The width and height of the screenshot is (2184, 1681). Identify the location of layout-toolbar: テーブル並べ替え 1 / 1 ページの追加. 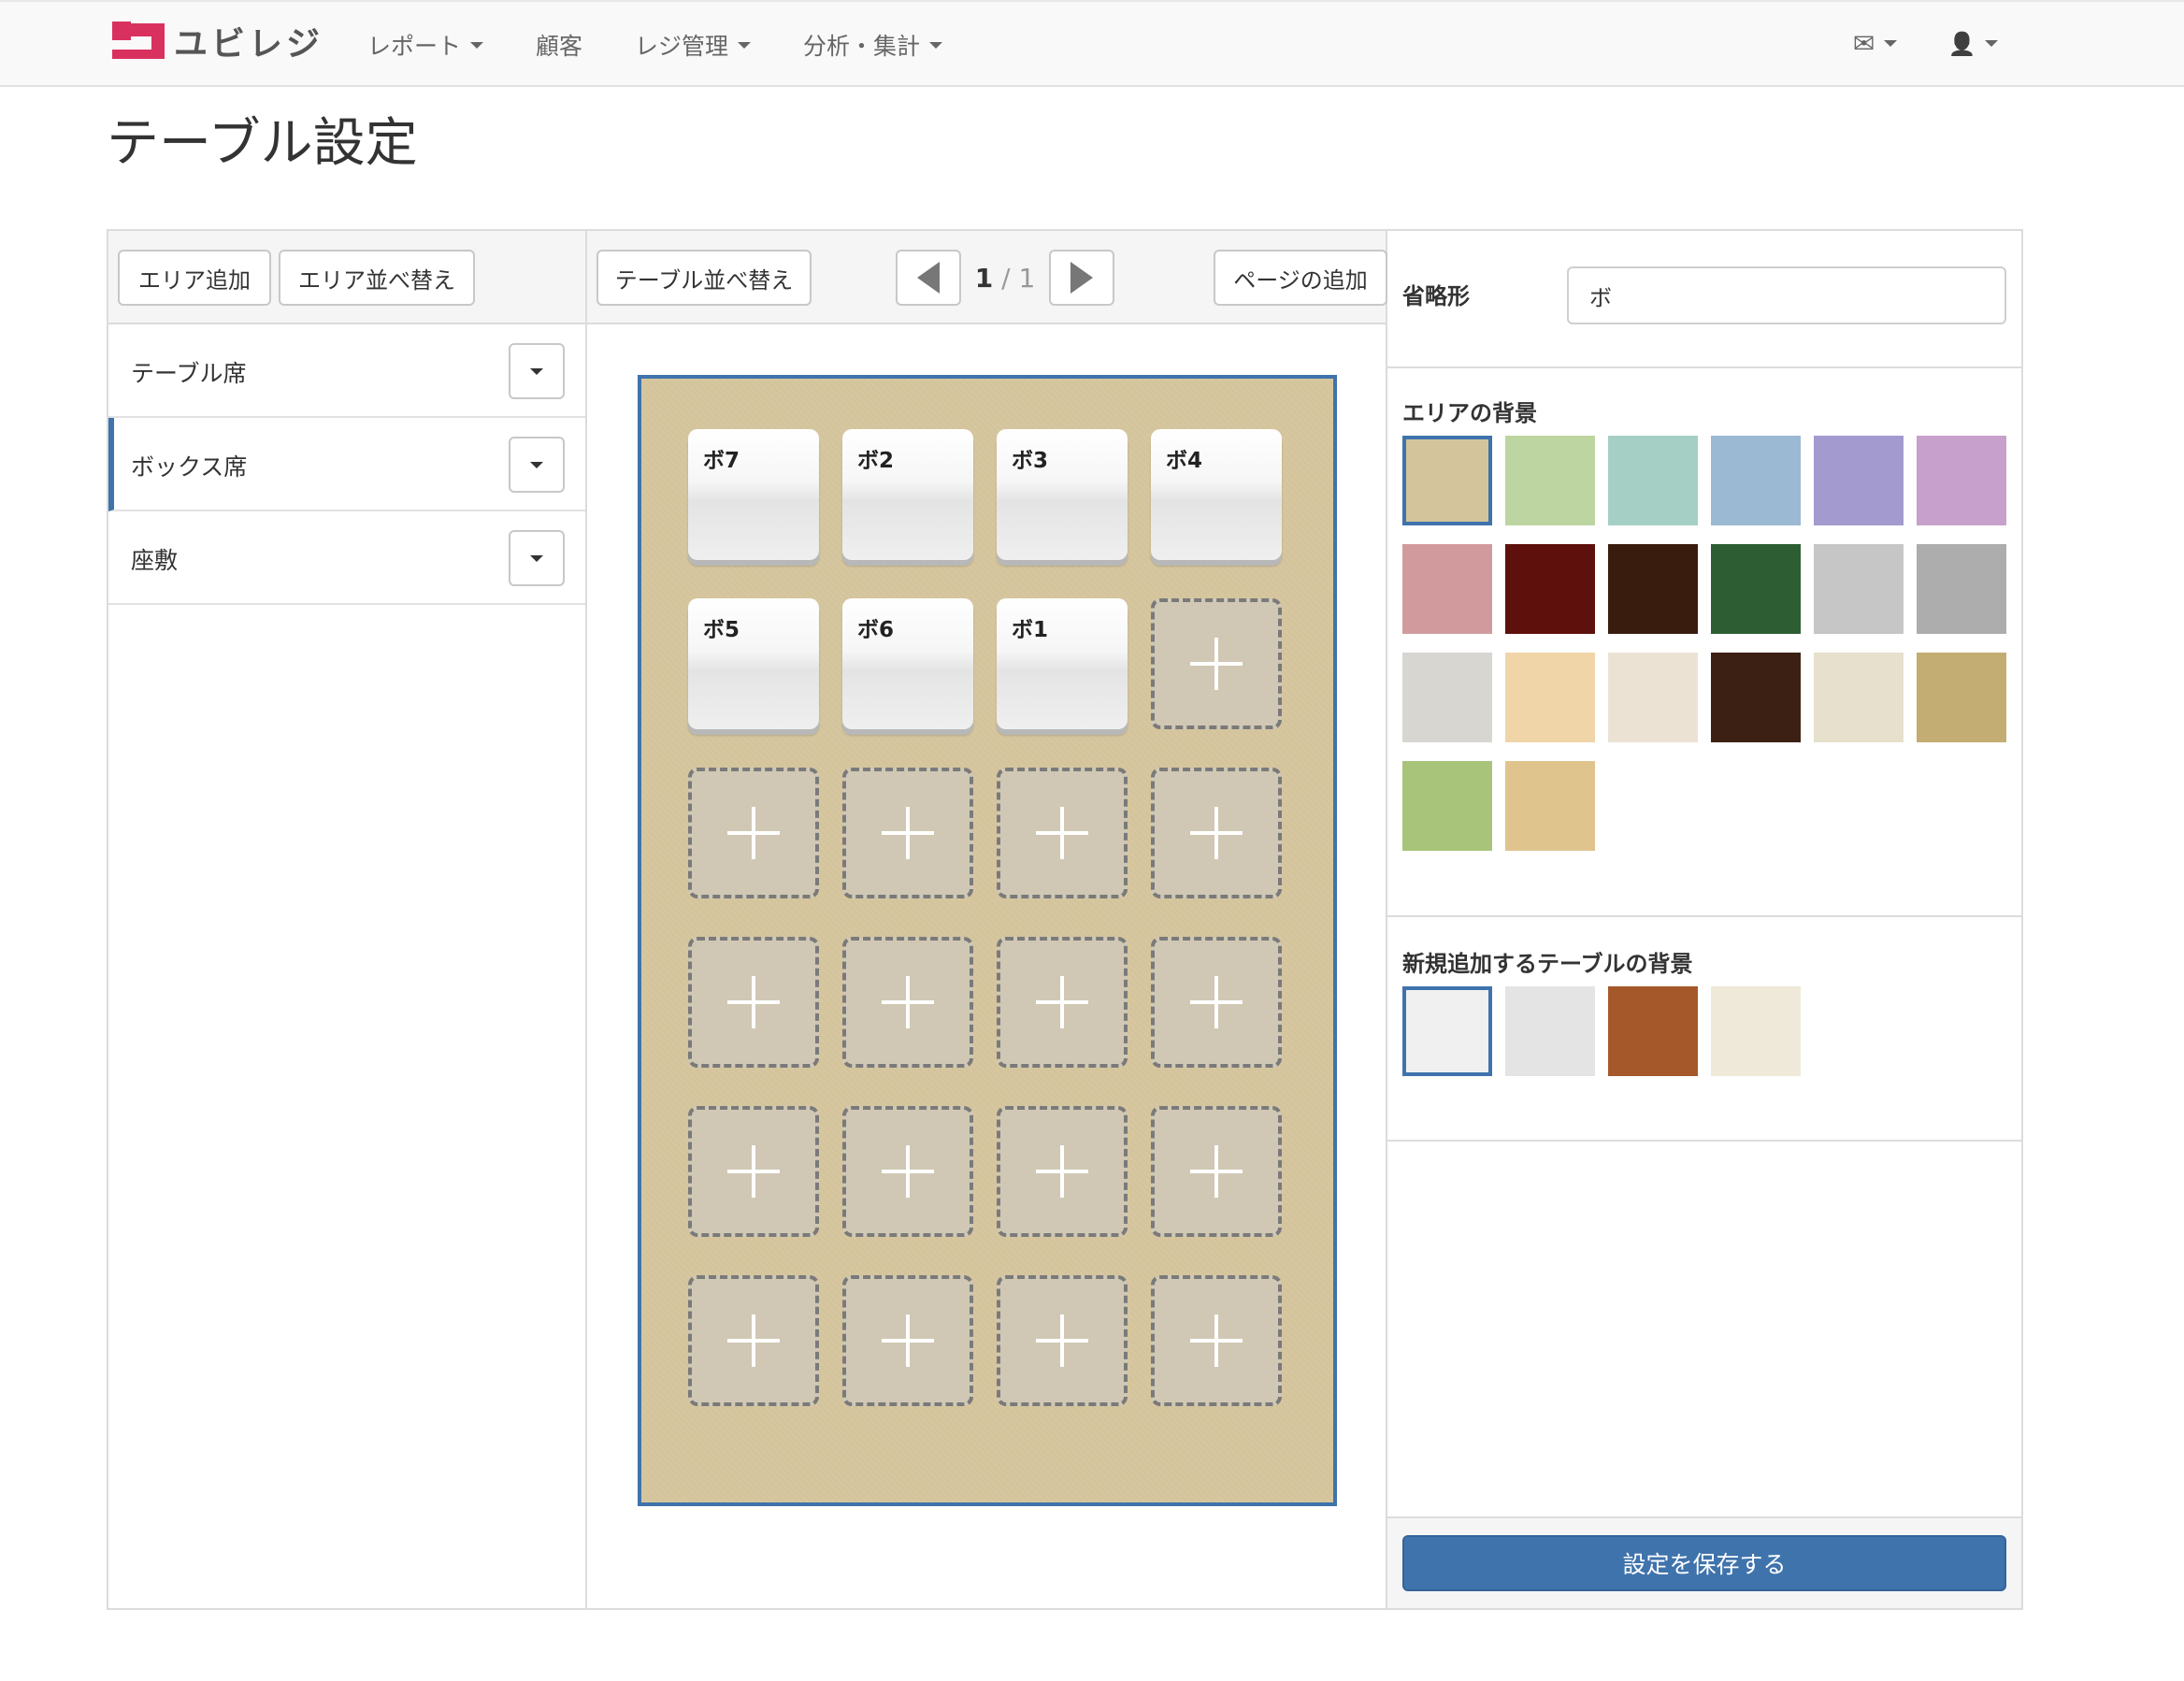
(987, 277).